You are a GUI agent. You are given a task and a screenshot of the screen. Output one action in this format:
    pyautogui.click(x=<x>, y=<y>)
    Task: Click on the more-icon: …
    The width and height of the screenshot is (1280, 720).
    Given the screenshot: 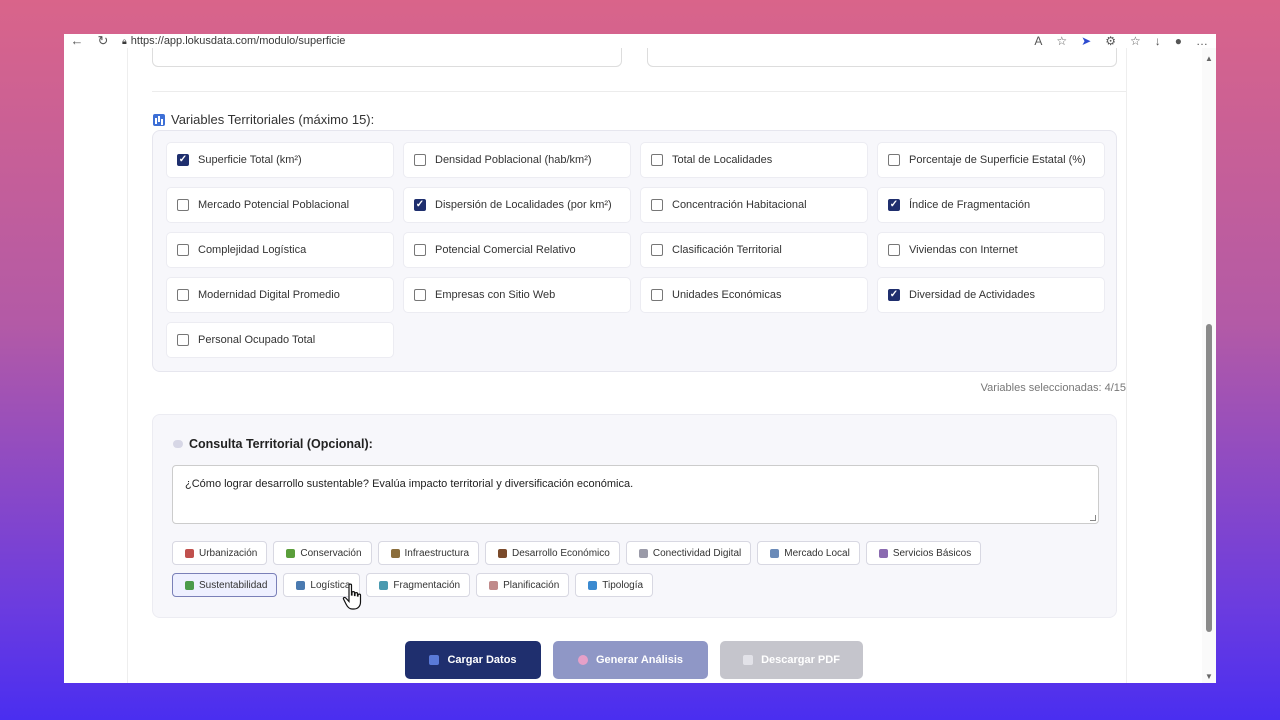 What is the action you would take?
    pyautogui.click(x=1202, y=41)
    